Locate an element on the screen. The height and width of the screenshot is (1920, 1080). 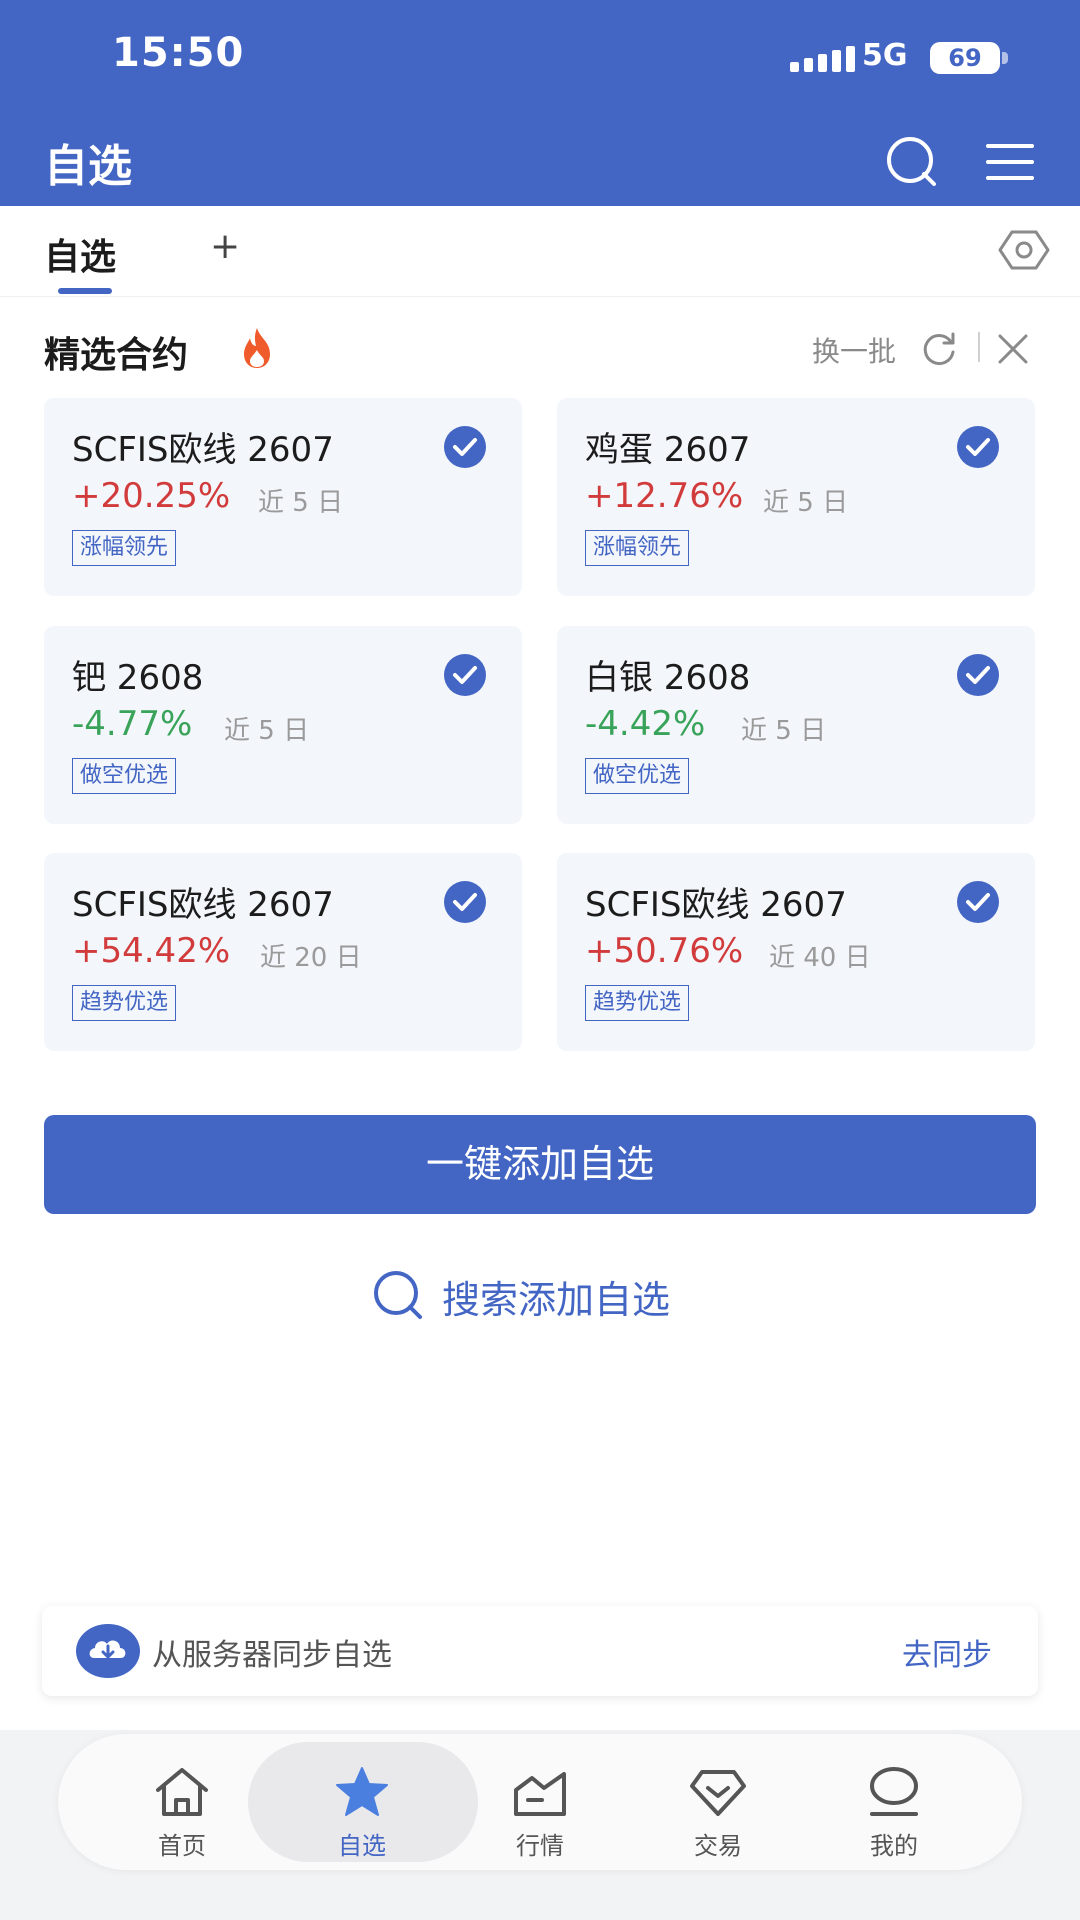
add-all-button: 一键添加自选 is located at coordinates (540, 1164).